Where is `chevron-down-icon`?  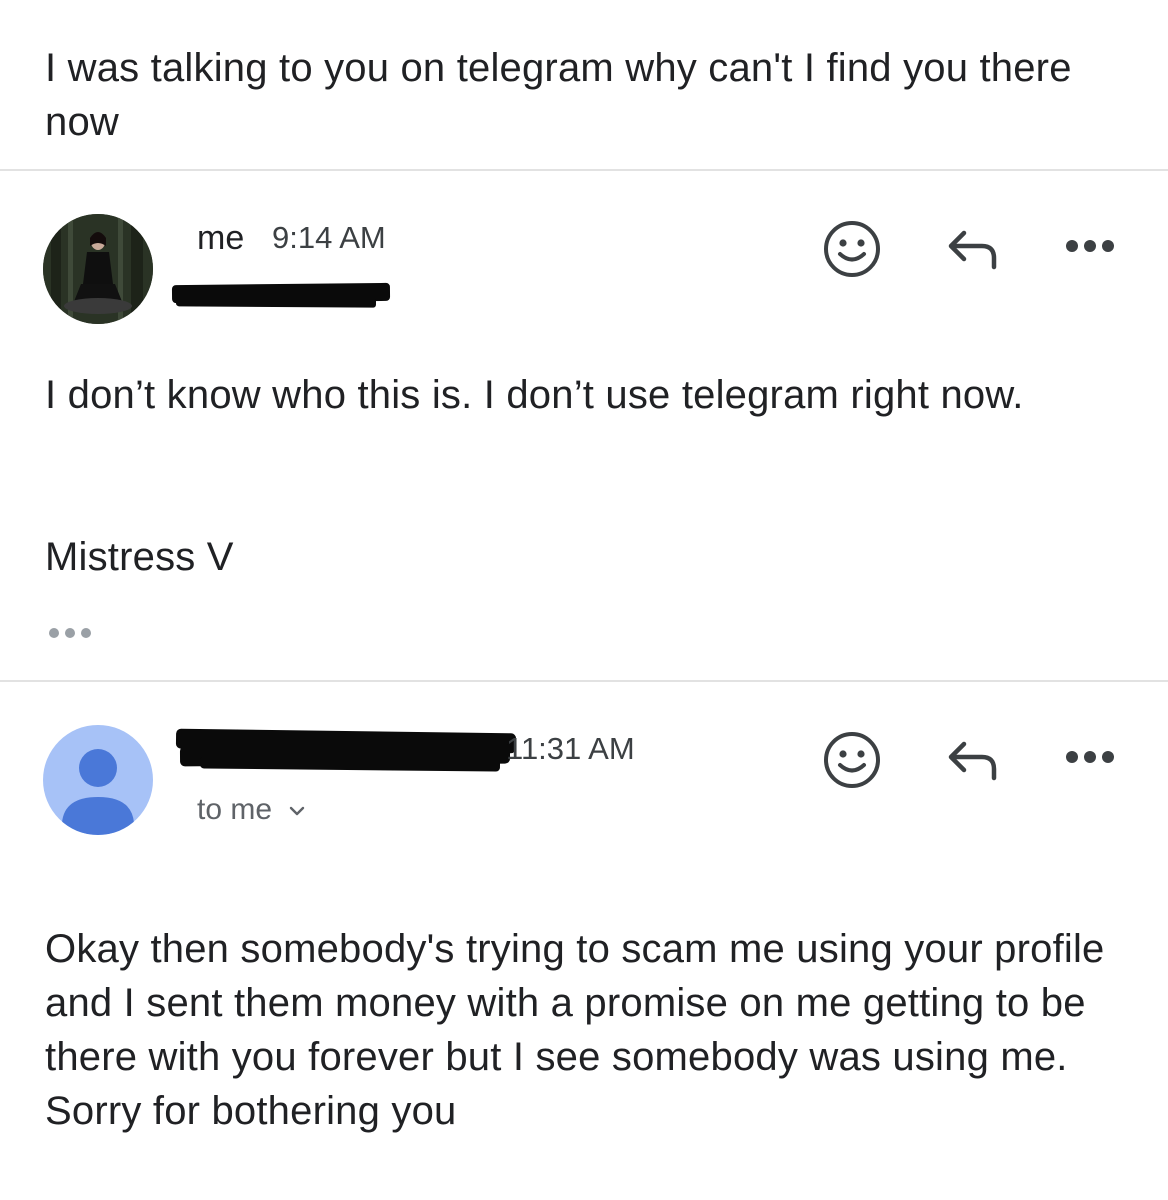 chevron-down-icon is located at coordinates (297, 811).